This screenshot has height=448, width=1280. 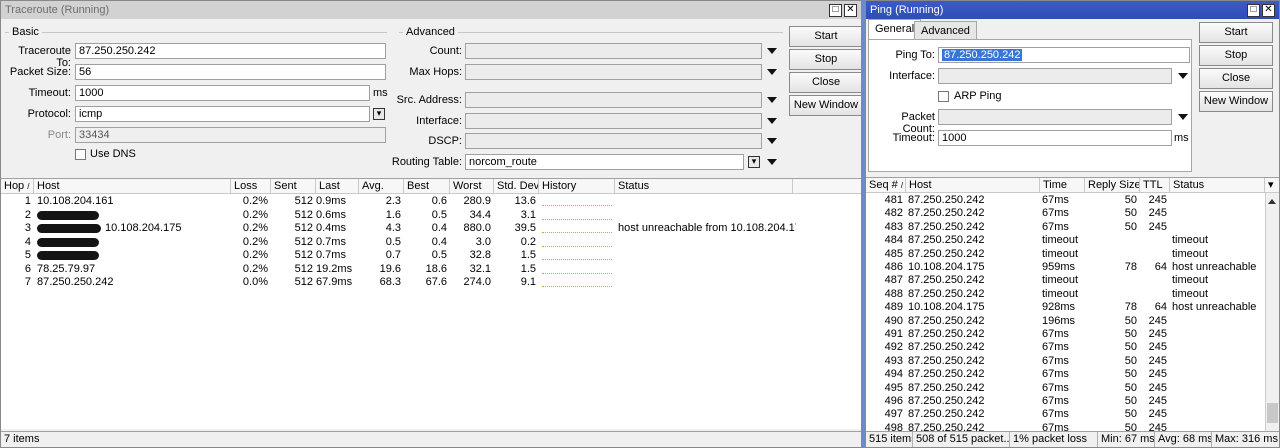 I want to click on cell-hop: 1, so click(x=27, y=201).